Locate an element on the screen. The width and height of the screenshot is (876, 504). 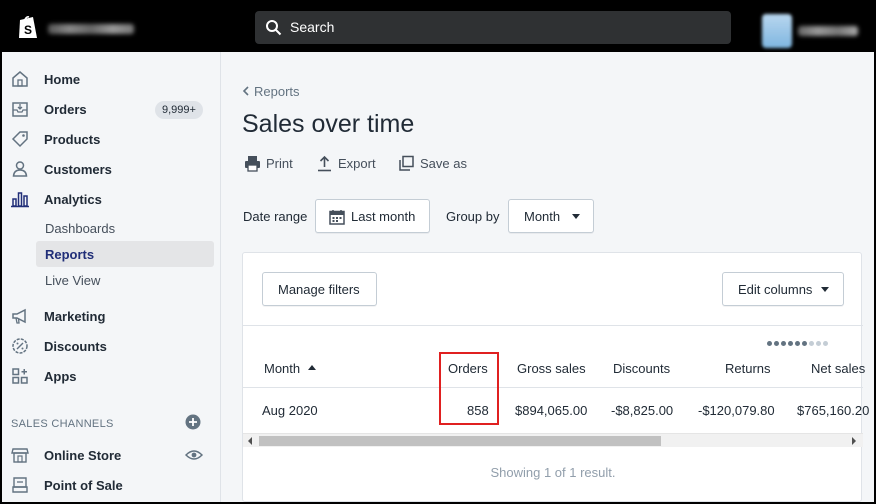
column-header-gross-sales: Gross sales is located at coordinates (551, 368).